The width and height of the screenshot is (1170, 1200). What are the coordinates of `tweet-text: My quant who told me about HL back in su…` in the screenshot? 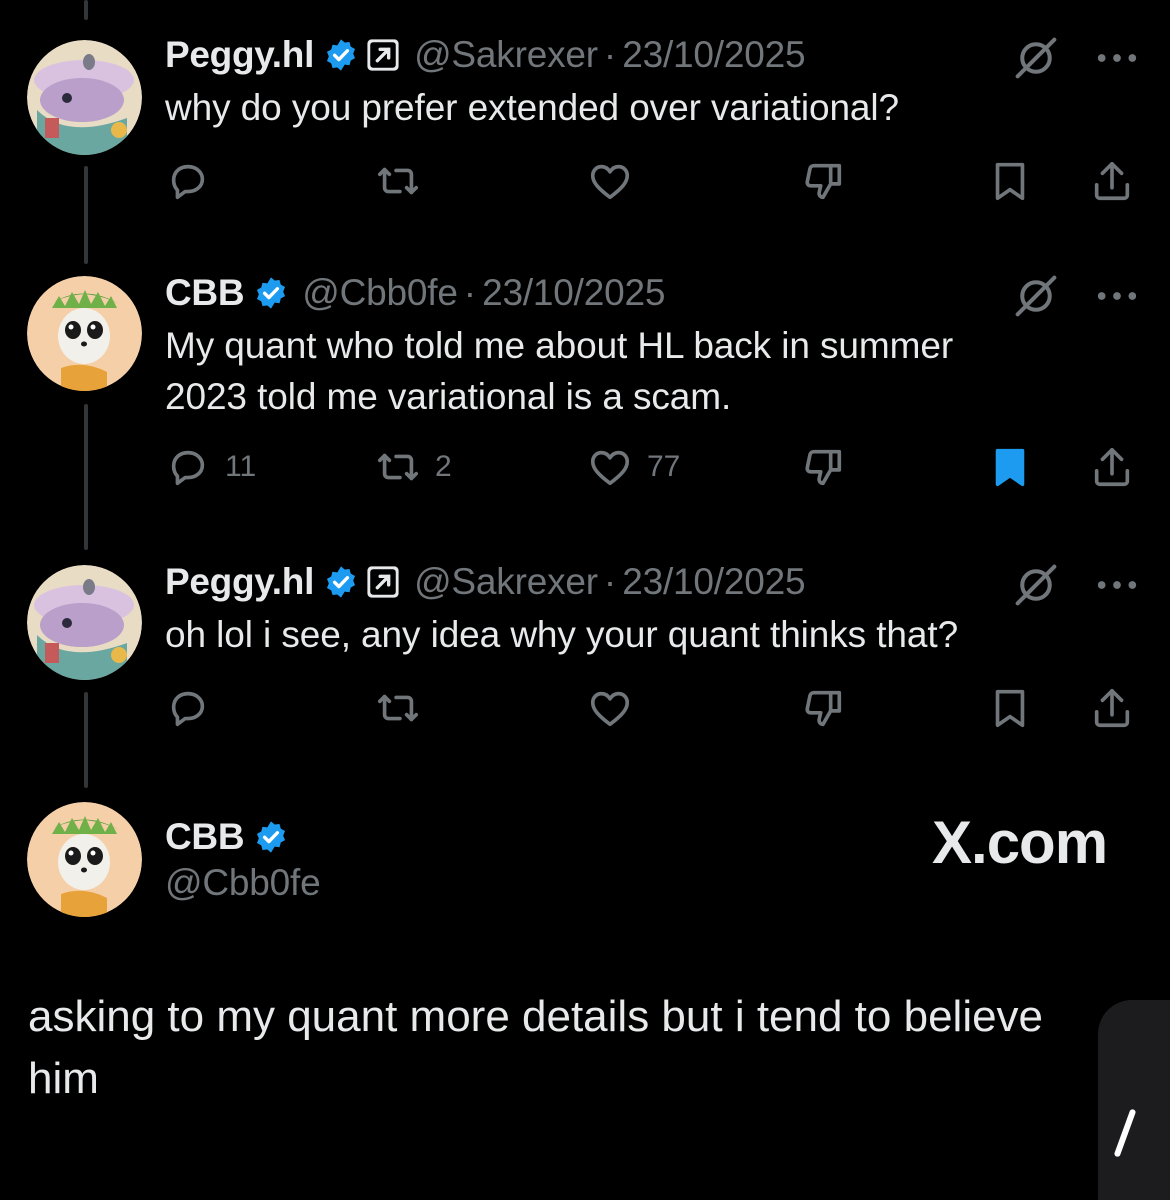 It's located at (559, 371).